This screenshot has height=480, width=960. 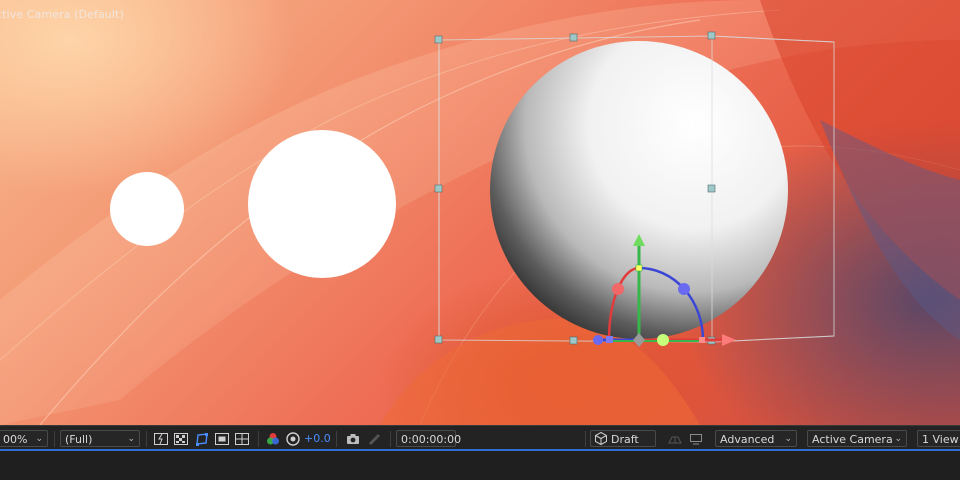 I want to click on medium-circle-layer, so click(x=322, y=204).